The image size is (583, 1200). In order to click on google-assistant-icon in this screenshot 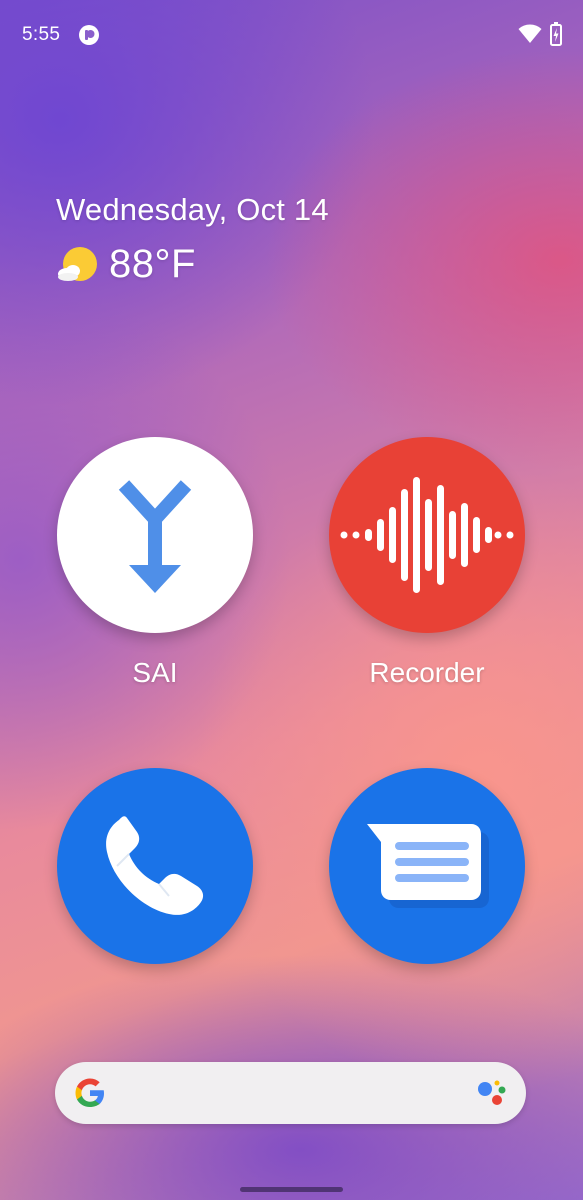, I will do `click(492, 1093)`.